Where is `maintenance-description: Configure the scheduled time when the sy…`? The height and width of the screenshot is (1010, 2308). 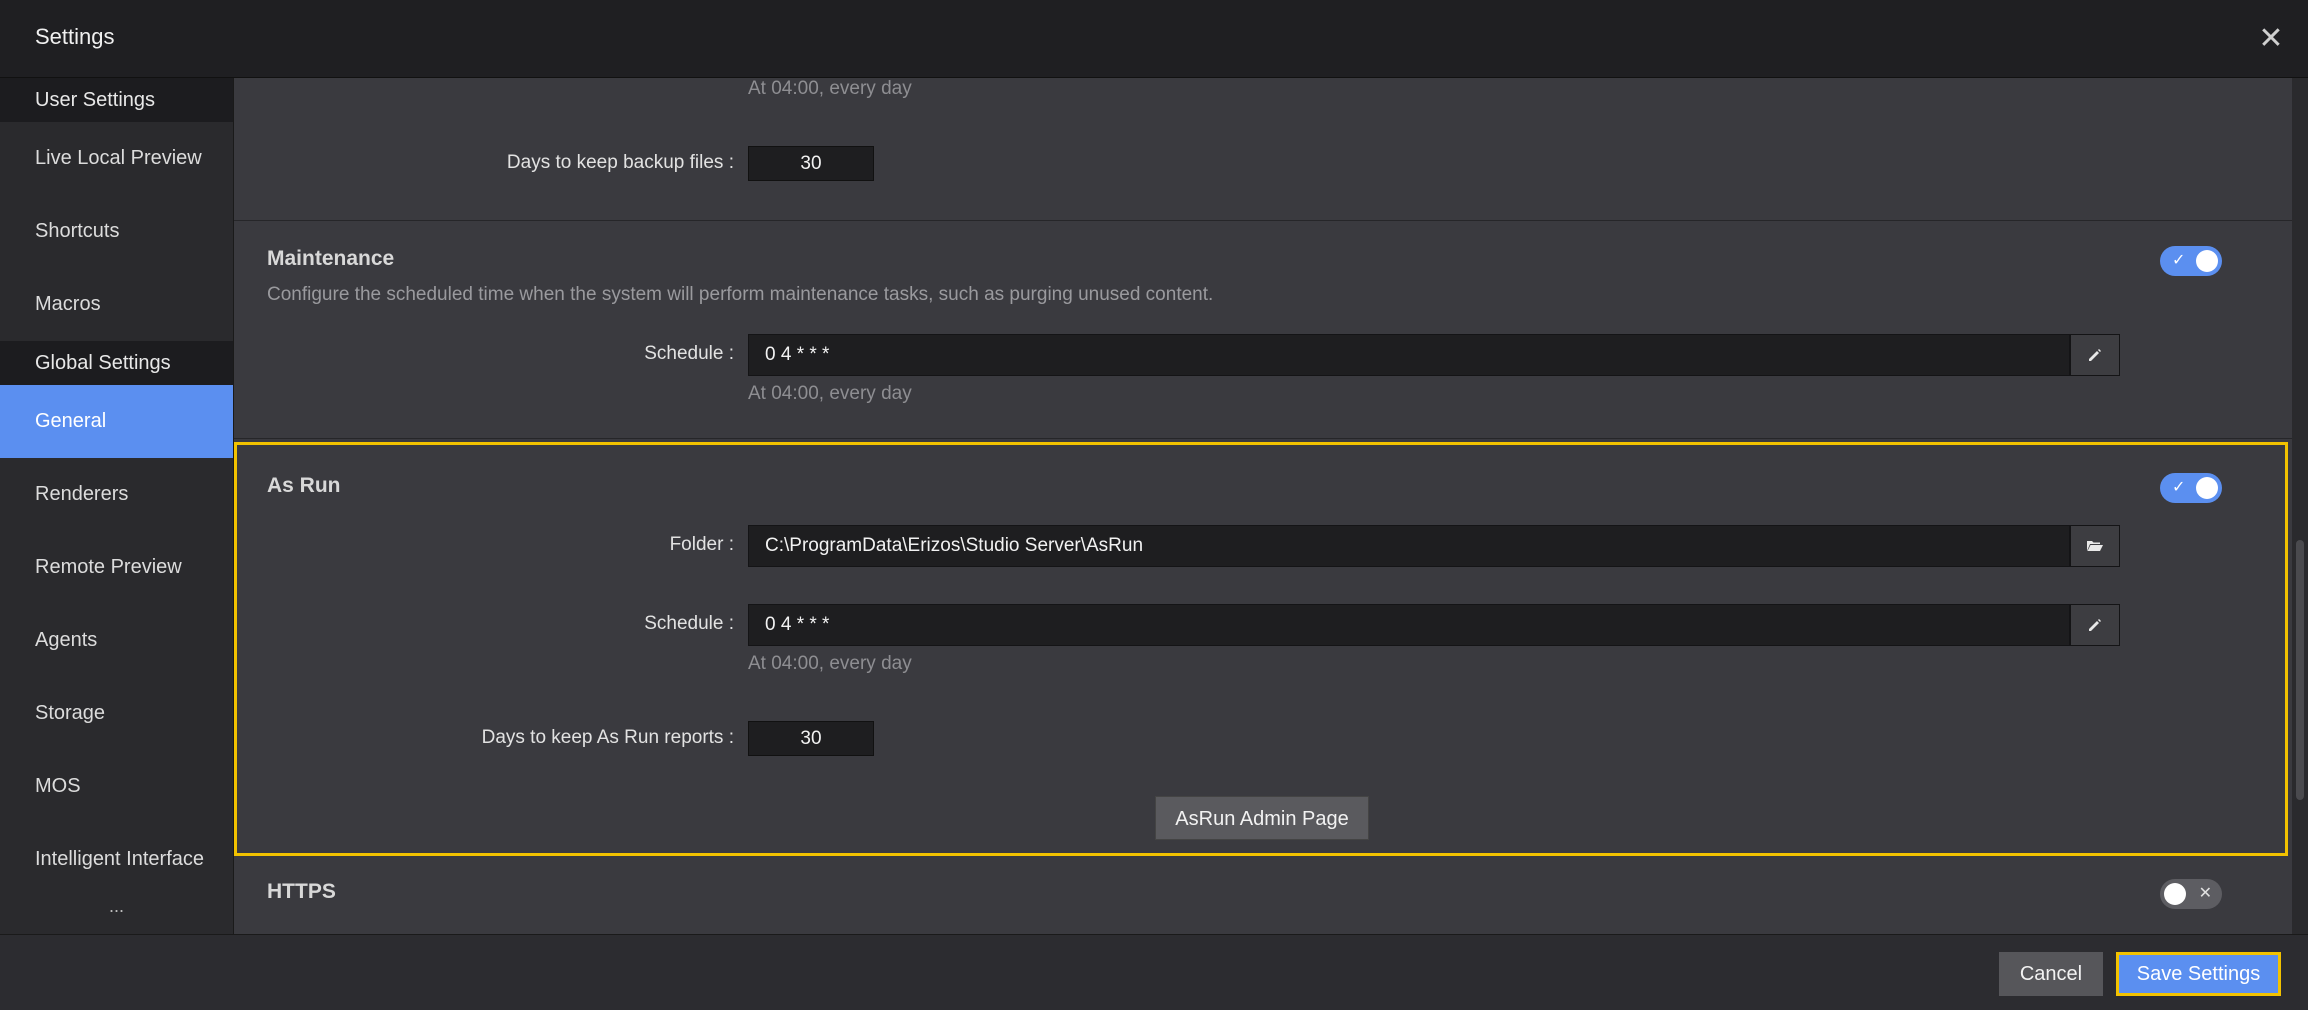
maintenance-description: Configure the scheduled time when the sy… is located at coordinates (740, 294).